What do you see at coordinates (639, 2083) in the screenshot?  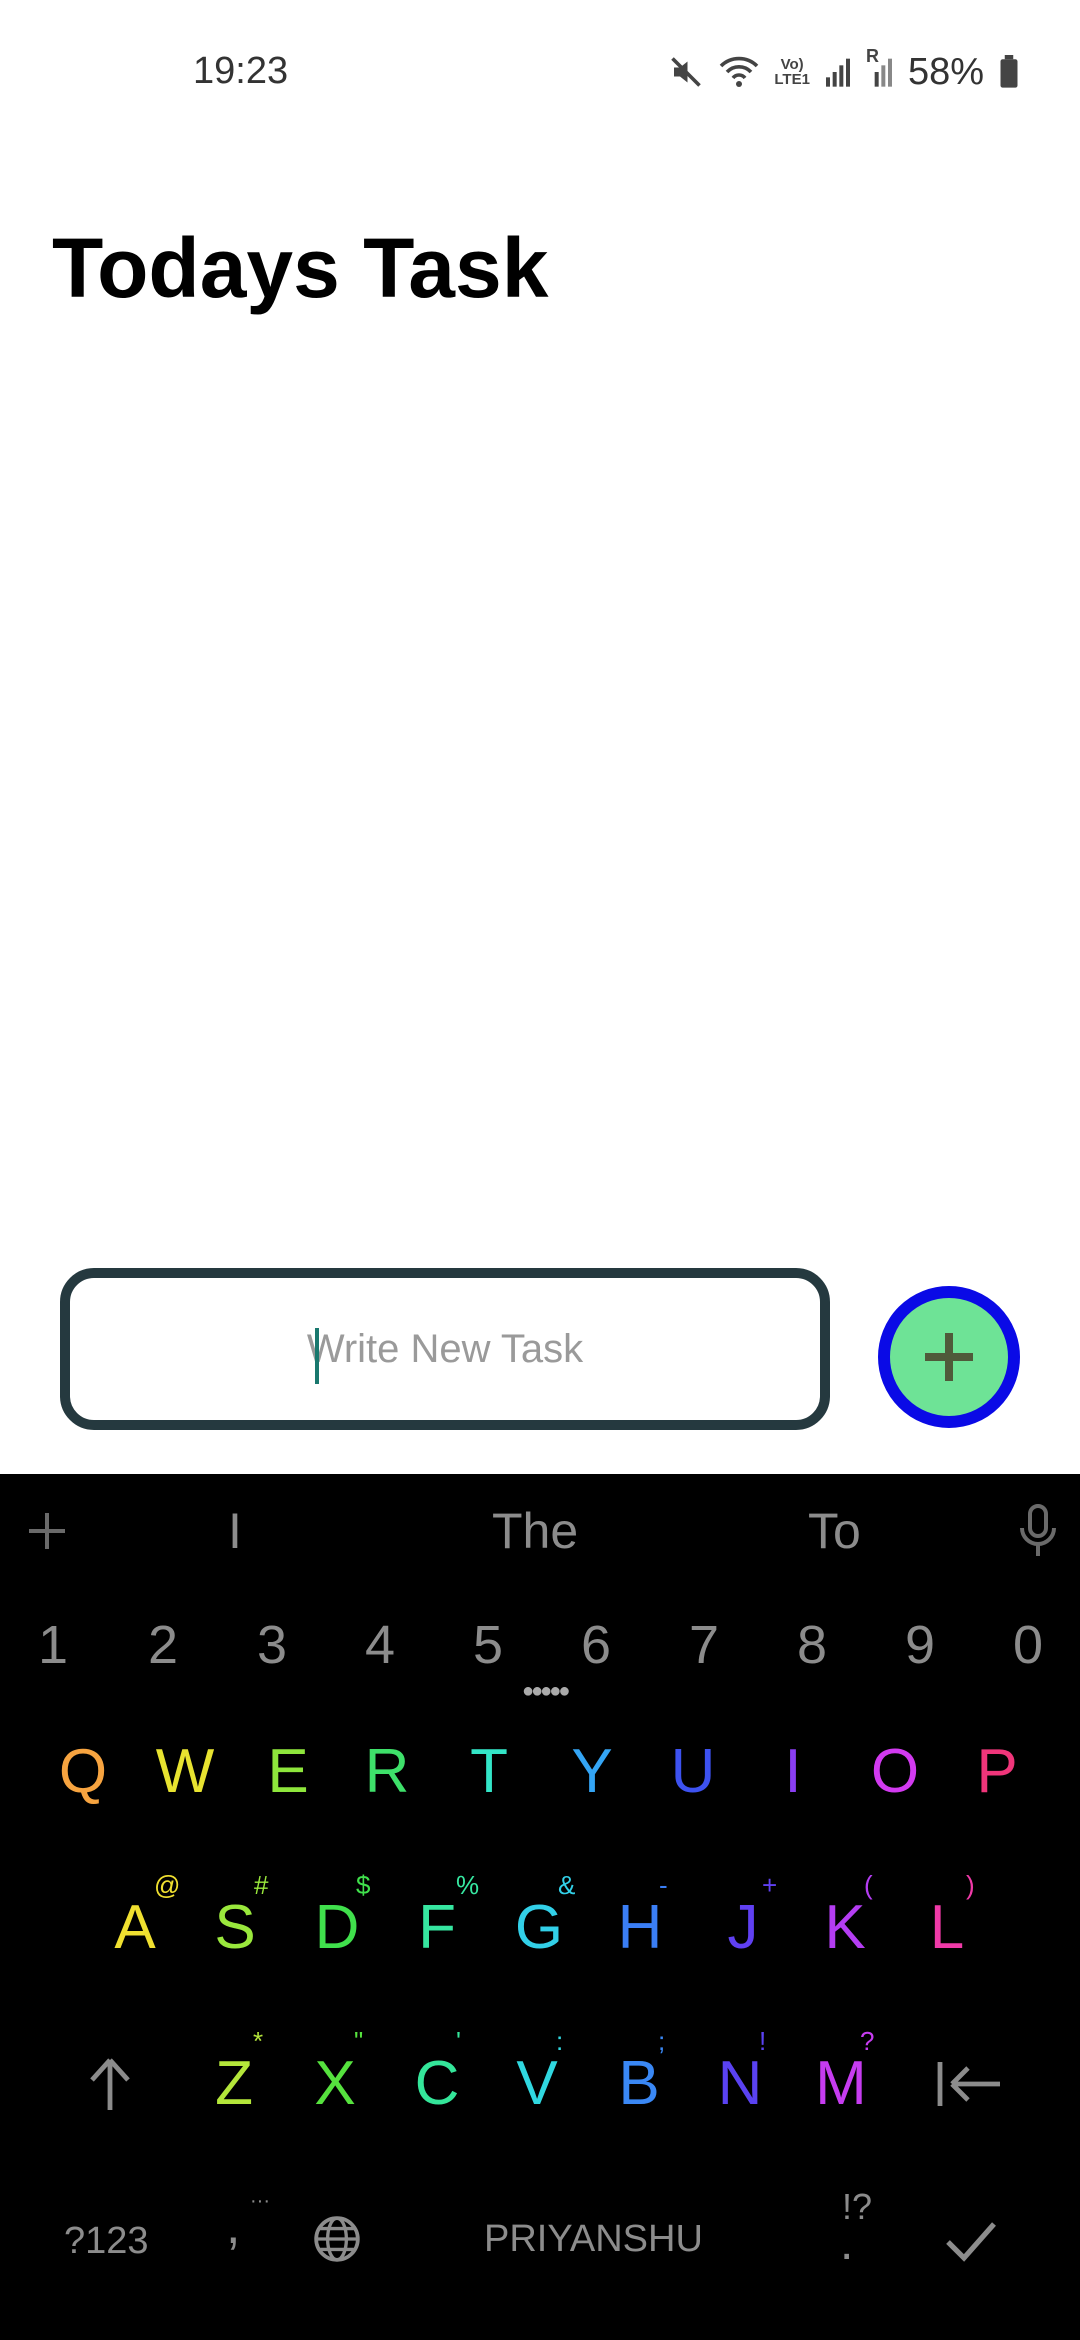 I see `key-b: B` at bounding box center [639, 2083].